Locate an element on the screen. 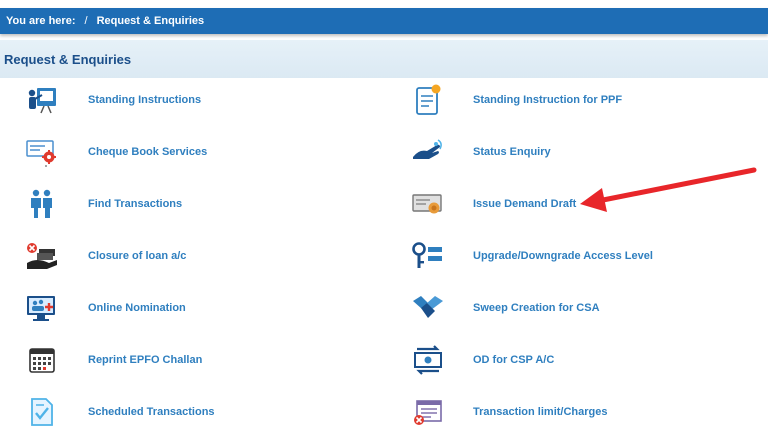 The width and height of the screenshot is (768, 434). menu-item-label: Status Enquiry is located at coordinates (512, 152).